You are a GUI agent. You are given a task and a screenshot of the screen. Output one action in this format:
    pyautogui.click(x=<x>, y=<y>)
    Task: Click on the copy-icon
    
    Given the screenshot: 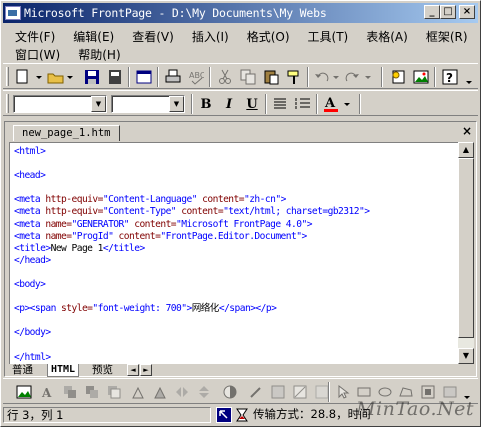 What is the action you would take?
    pyautogui.click(x=248, y=77)
    